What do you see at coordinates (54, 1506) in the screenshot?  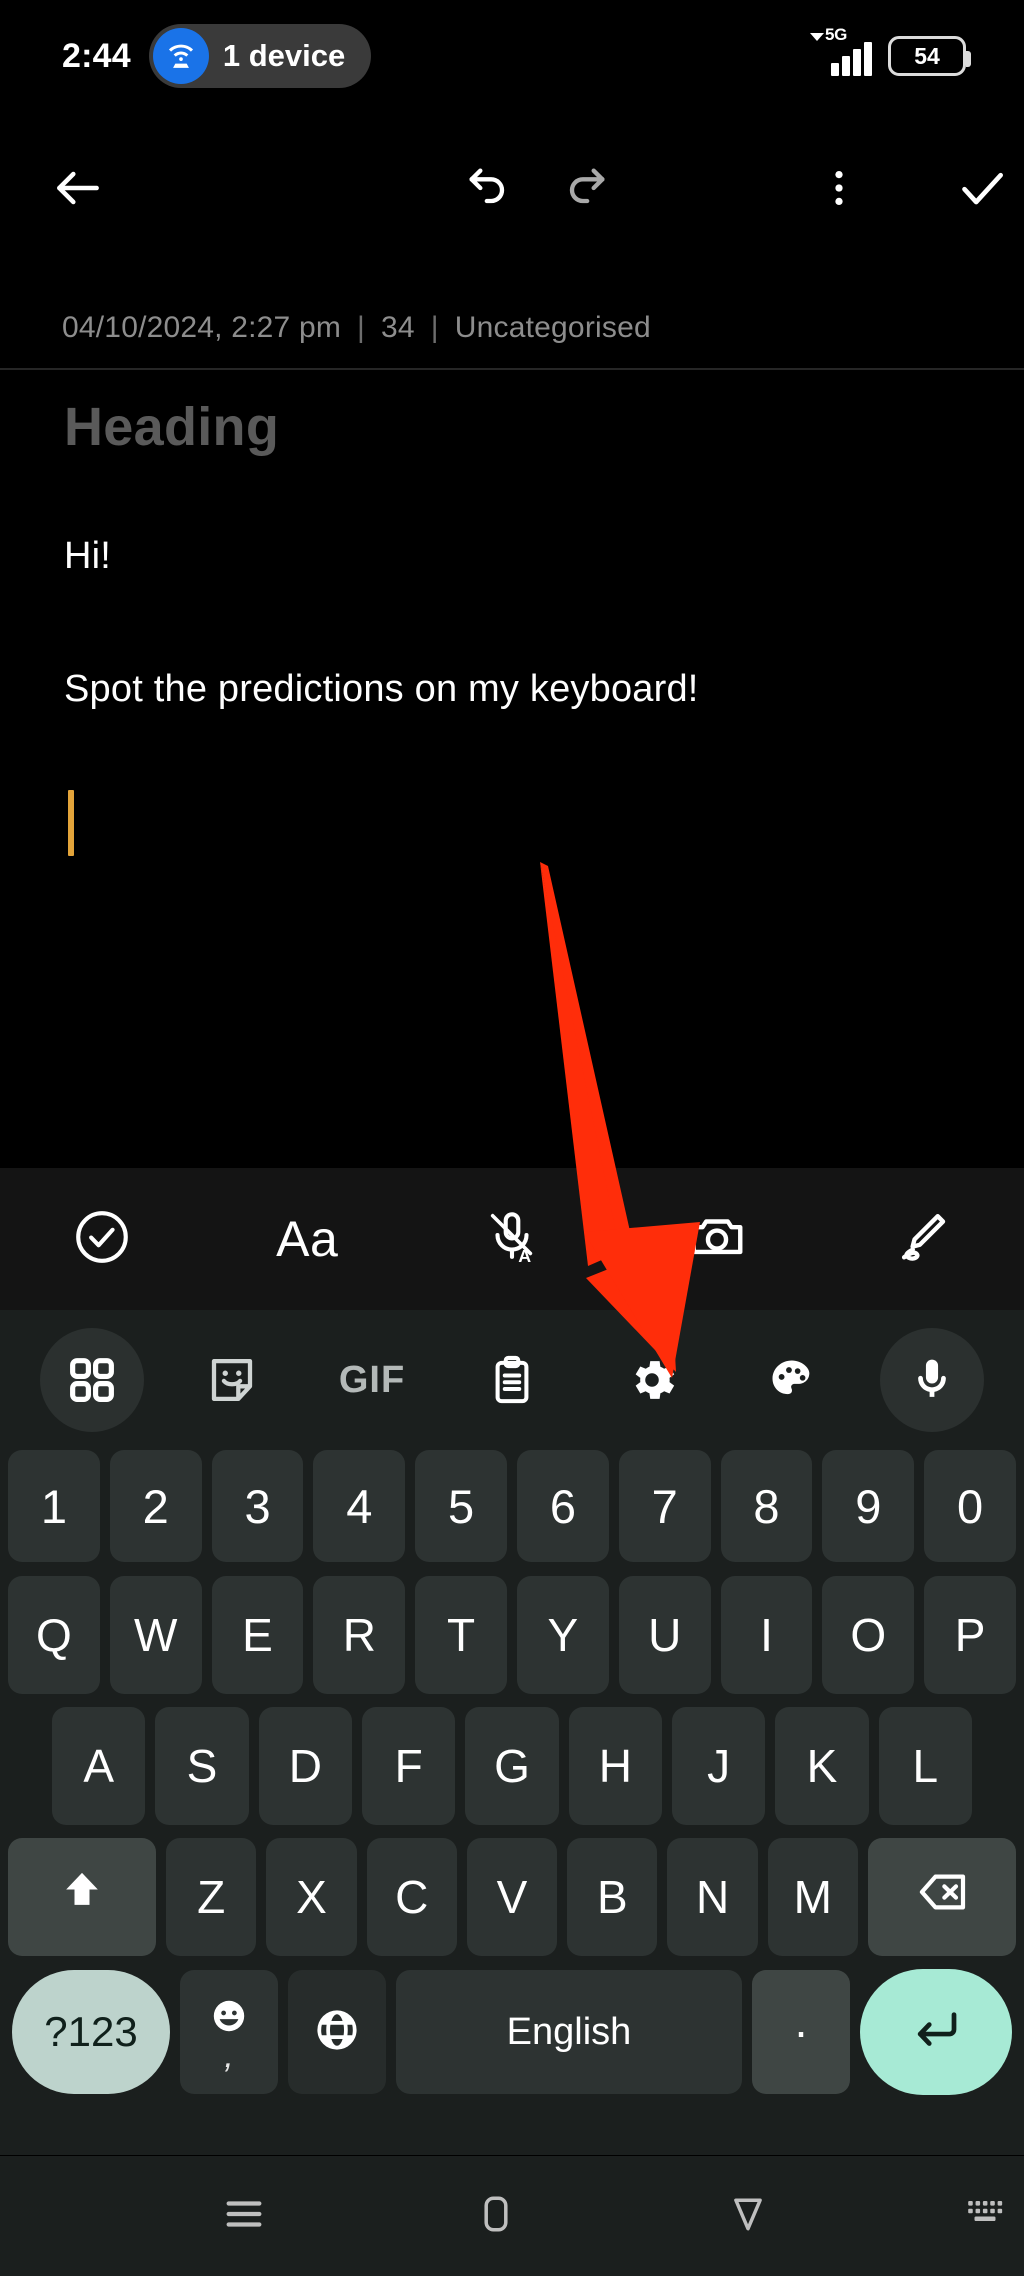 I see `key-1: 1` at bounding box center [54, 1506].